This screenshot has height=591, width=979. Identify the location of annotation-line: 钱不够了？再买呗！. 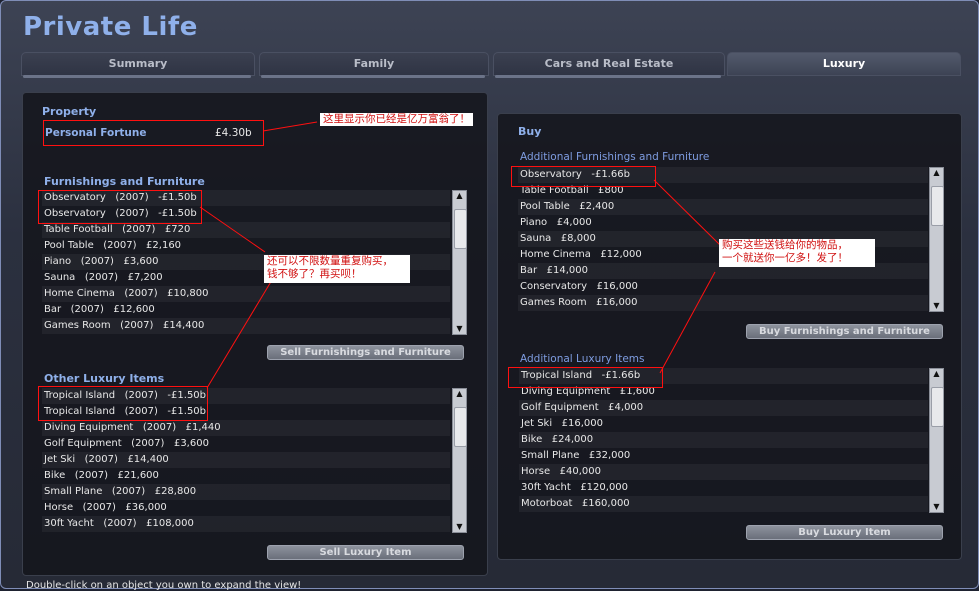
(314, 274).